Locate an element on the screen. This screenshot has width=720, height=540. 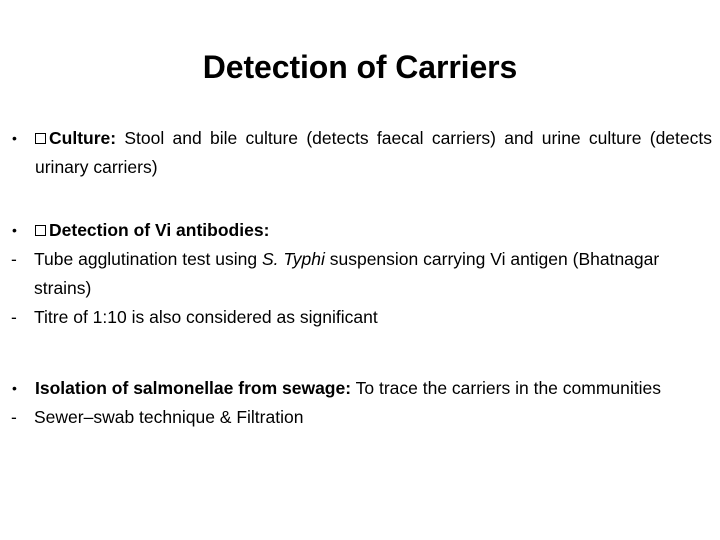
bullet-vi-antibodies-text: Detection of Vi antibodies: is located at coordinates (373, 230).